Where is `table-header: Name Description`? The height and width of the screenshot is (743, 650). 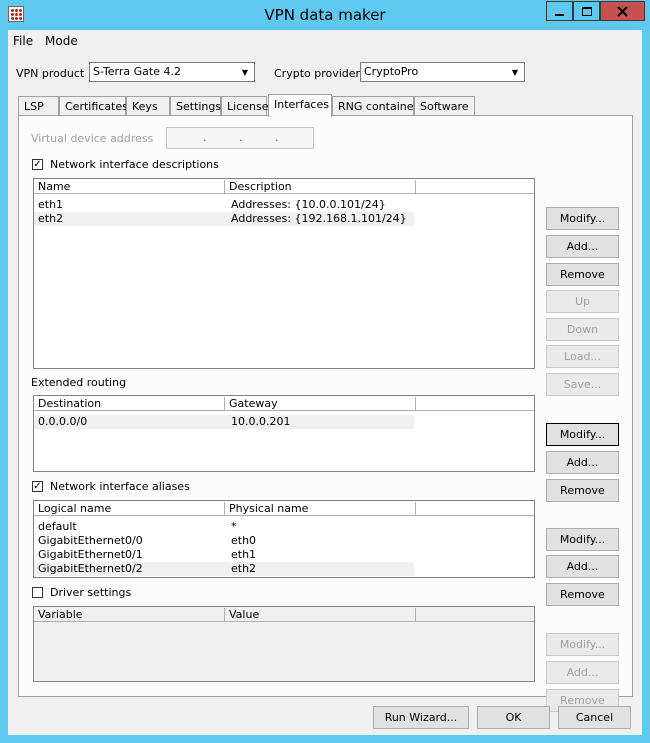 table-header: Name Description is located at coordinates (284, 186).